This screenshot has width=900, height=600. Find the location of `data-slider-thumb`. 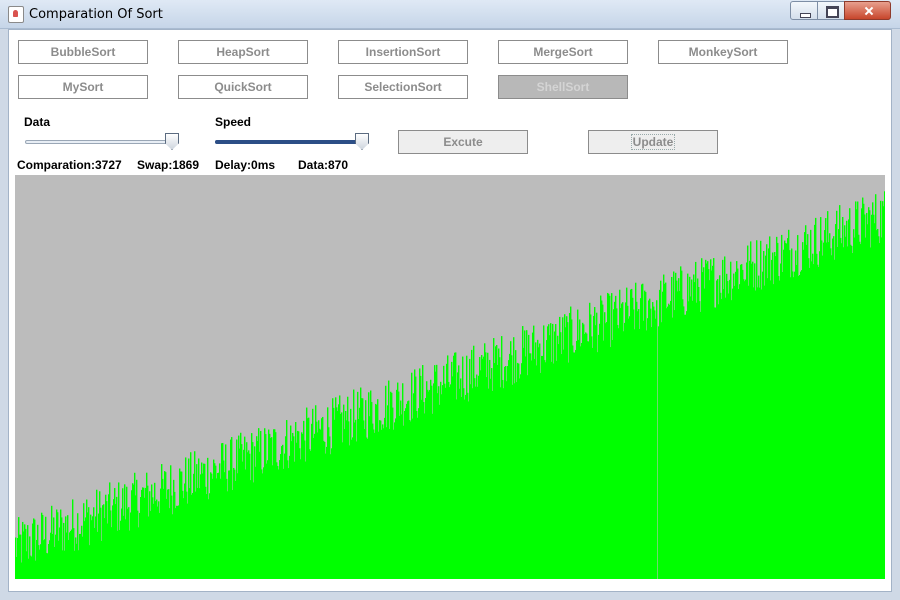

data-slider-thumb is located at coordinates (172, 141).